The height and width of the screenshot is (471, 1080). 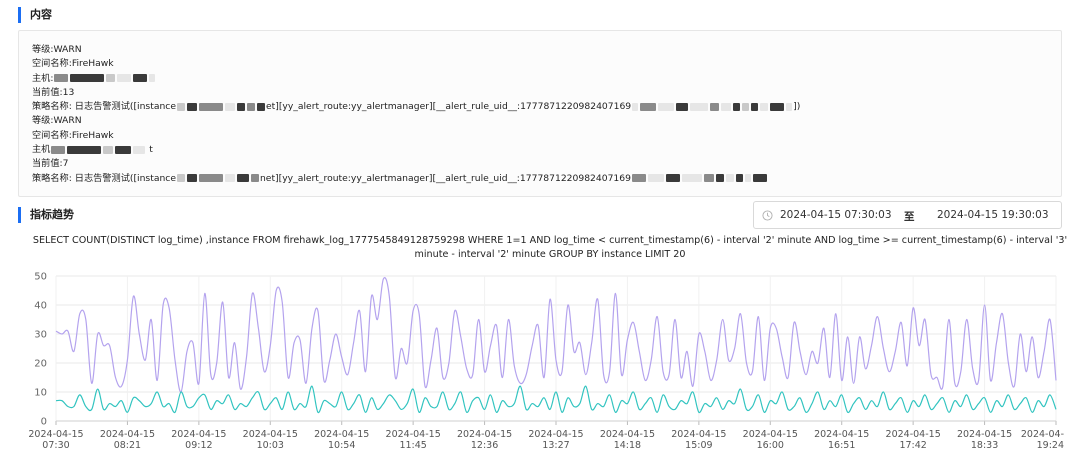 I want to click on time-range-end: 2024-04-15 19:30:03, so click(x=993, y=215).